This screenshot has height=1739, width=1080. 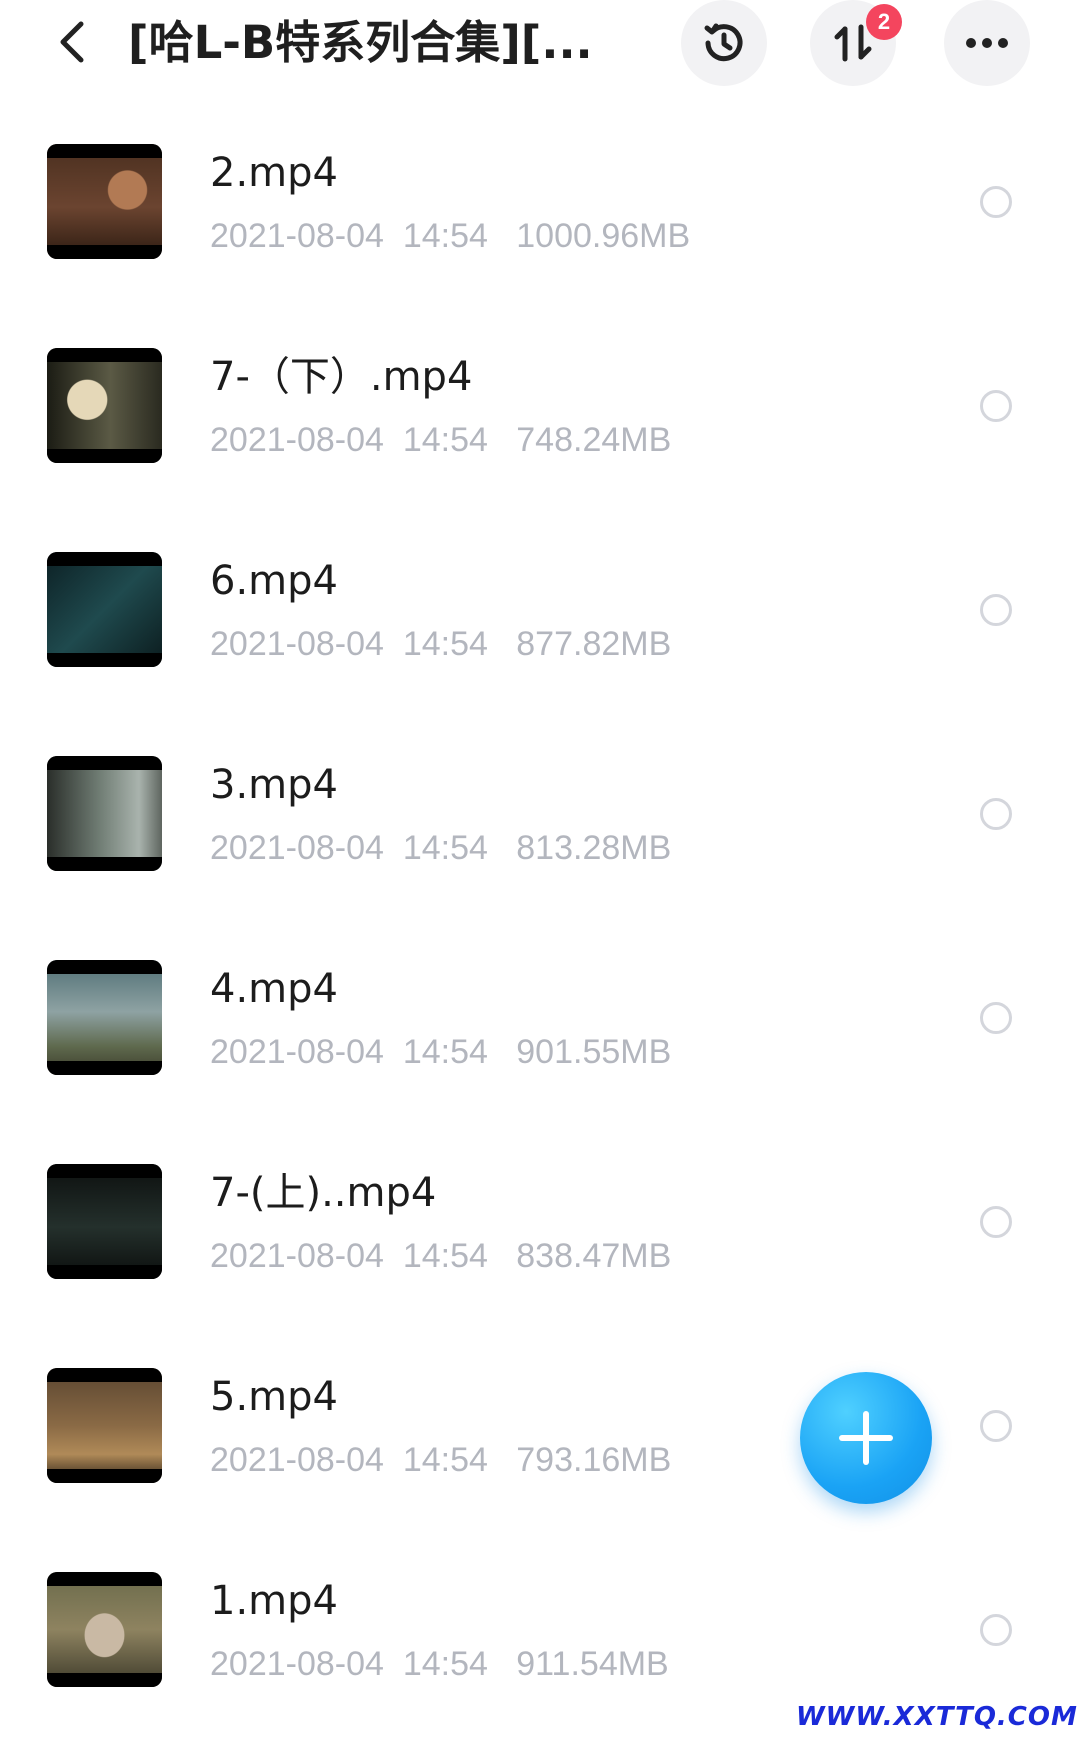 What do you see at coordinates (323, 1193) in the screenshot?
I see `file-name: 7-(上)..mp4` at bounding box center [323, 1193].